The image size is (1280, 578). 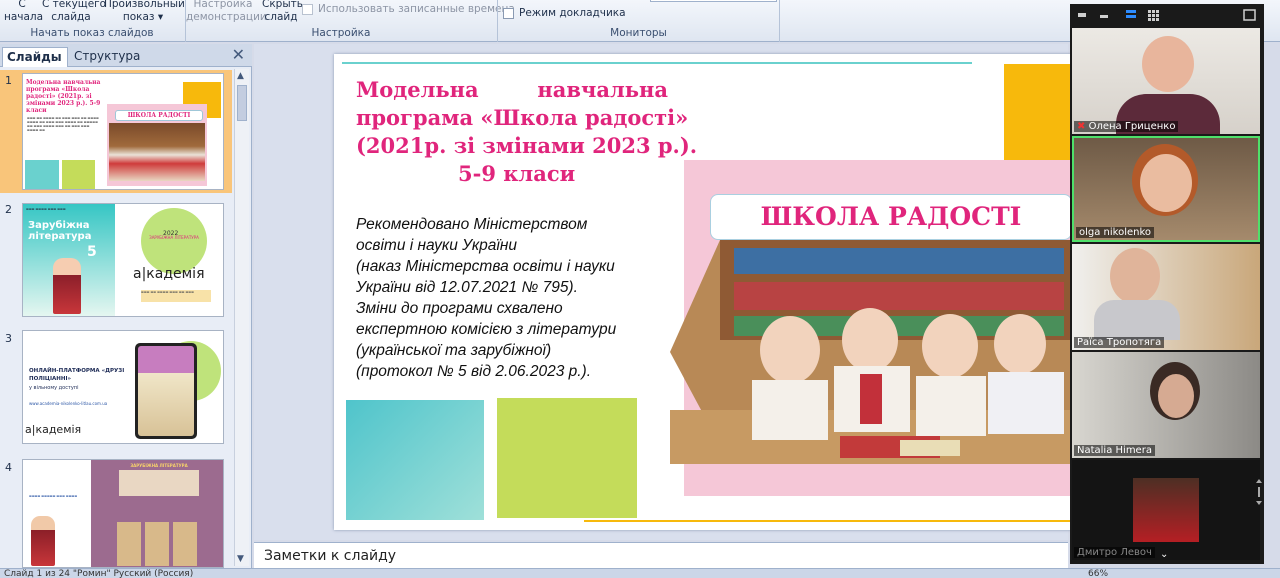 I want to click on chevron-down-icon: ⌄, so click(x=1164, y=554).